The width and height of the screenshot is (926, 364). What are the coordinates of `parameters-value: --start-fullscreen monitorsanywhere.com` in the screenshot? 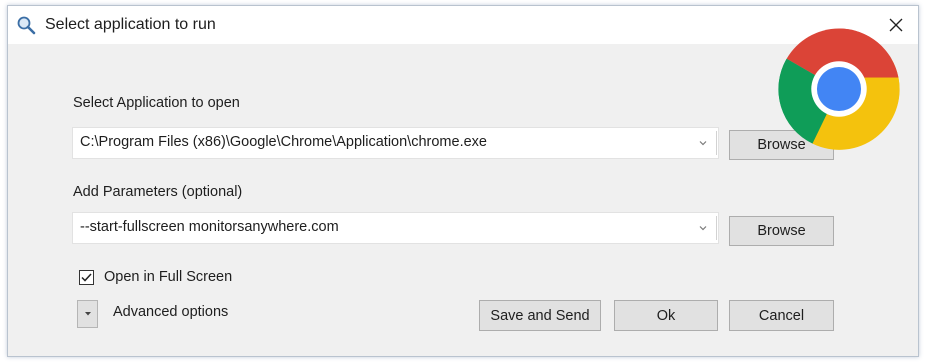 It's located at (209, 227).